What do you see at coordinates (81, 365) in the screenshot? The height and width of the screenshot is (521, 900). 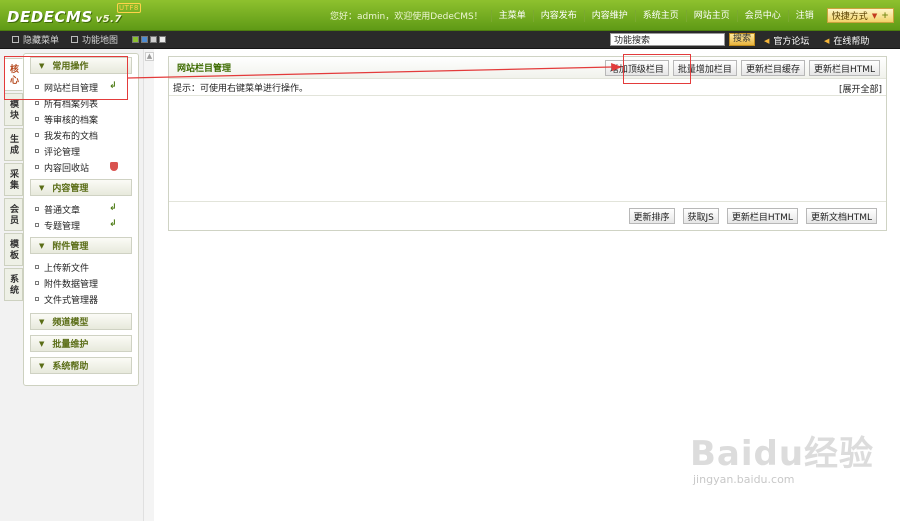 I see `section-help-header: ▼ 系统帮助` at bounding box center [81, 365].